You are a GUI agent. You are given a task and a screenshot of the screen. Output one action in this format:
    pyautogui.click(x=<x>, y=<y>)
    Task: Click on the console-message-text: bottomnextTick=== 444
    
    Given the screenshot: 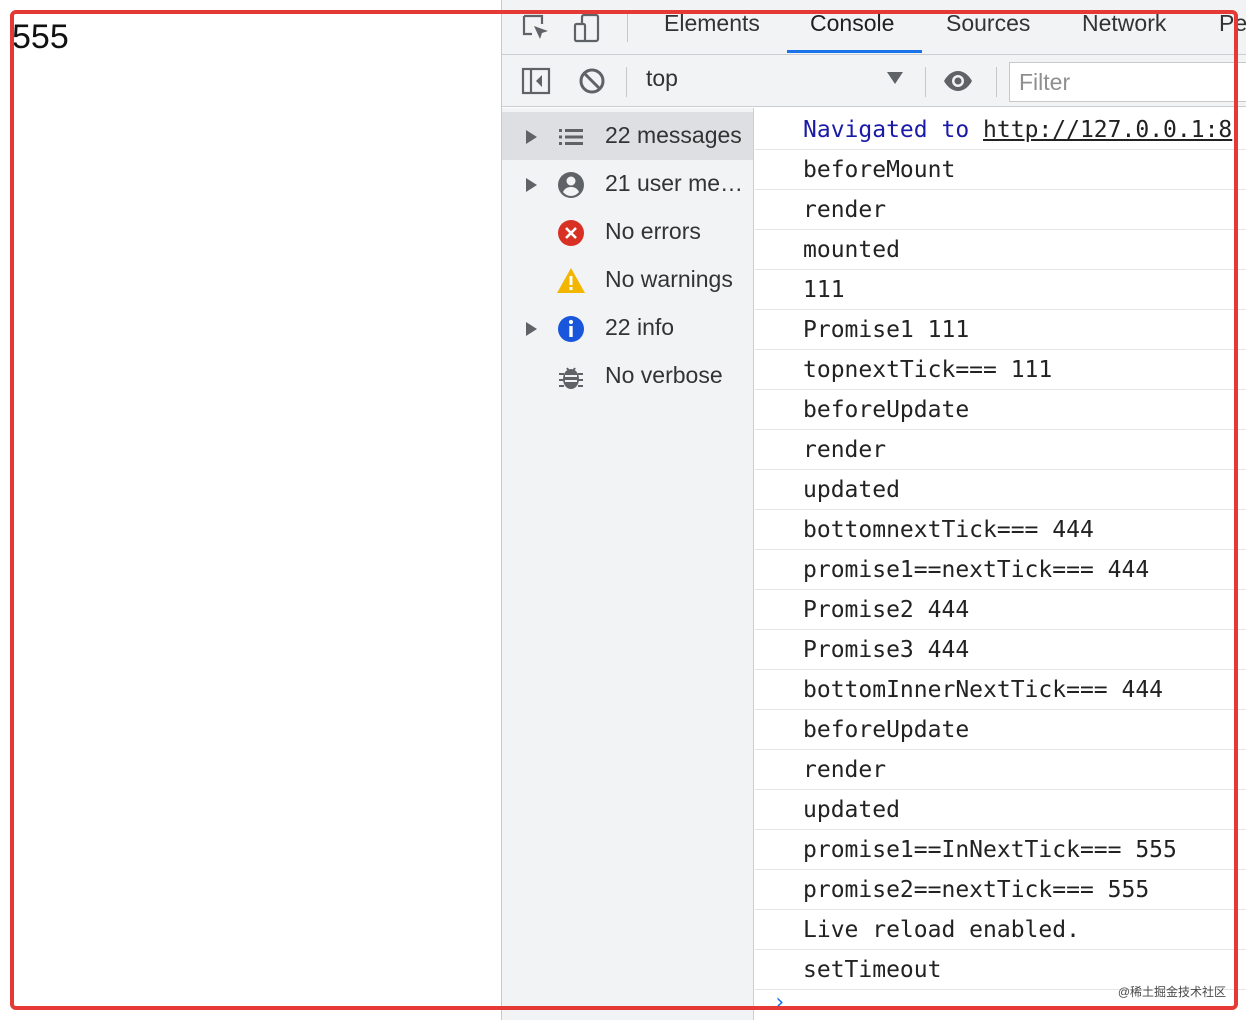 What is the action you would take?
    pyautogui.click(x=948, y=530)
    